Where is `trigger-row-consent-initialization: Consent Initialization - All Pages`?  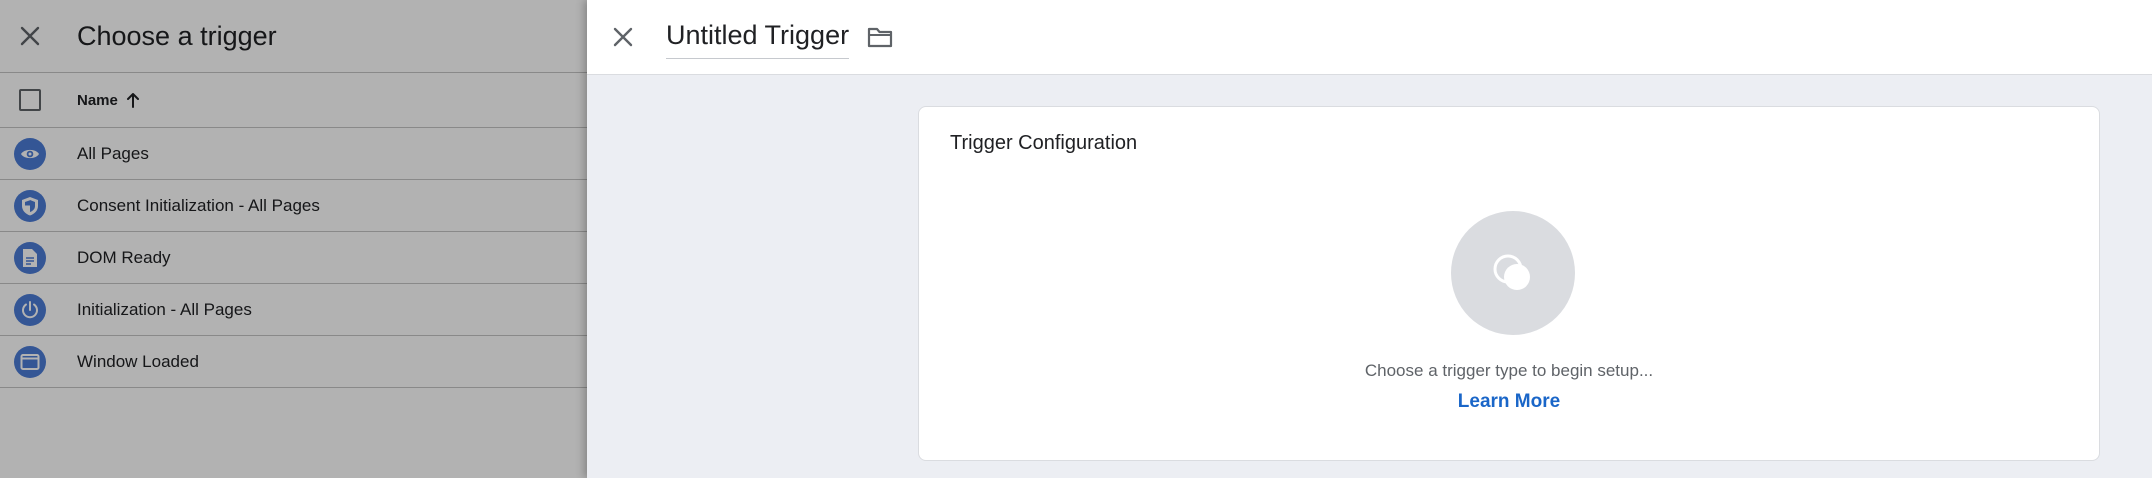
trigger-row-consent-initialization: Consent Initialization - All Pages is located at coordinates (293, 206).